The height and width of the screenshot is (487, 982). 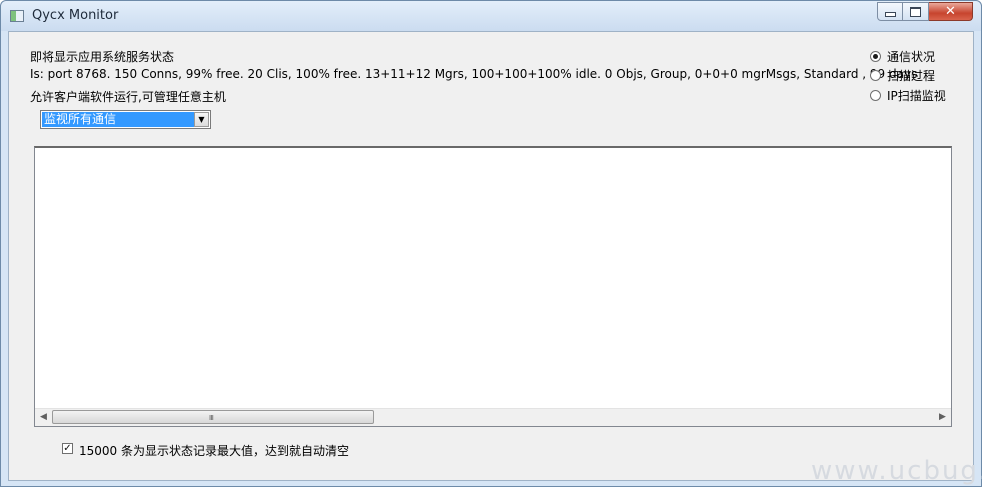 I want to click on status-heading: 即将显示应用系统服务状态, so click(x=102, y=57).